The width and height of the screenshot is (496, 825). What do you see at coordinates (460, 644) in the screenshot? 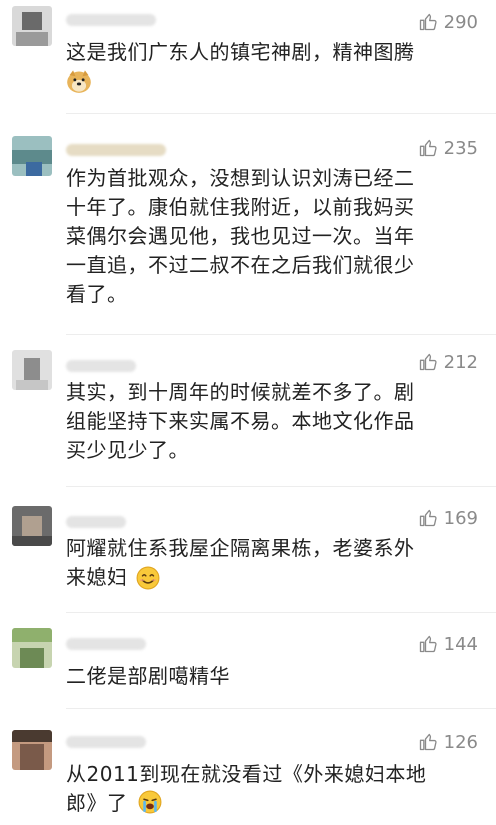
I see `like-count: 144` at bounding box center [460, 644].